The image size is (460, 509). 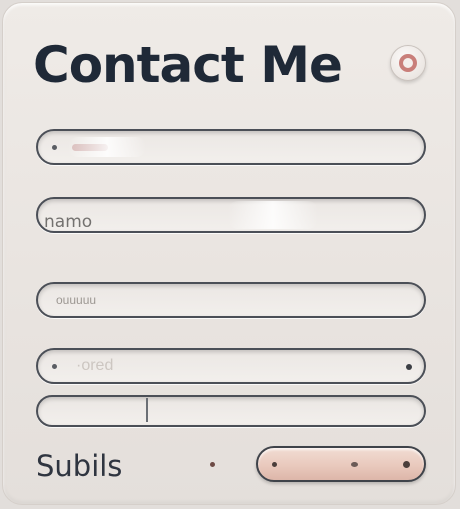 I want to click on field-highlight, so click(x=273, y=215).